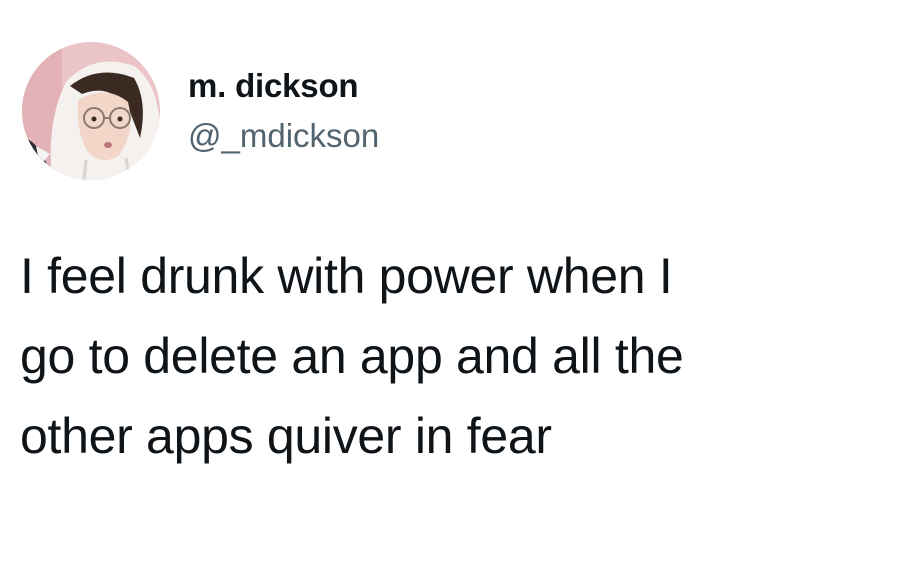 This screenshot has height=575, width=900. I want to click on author-handle: @_mdickson, so click(283, 136).